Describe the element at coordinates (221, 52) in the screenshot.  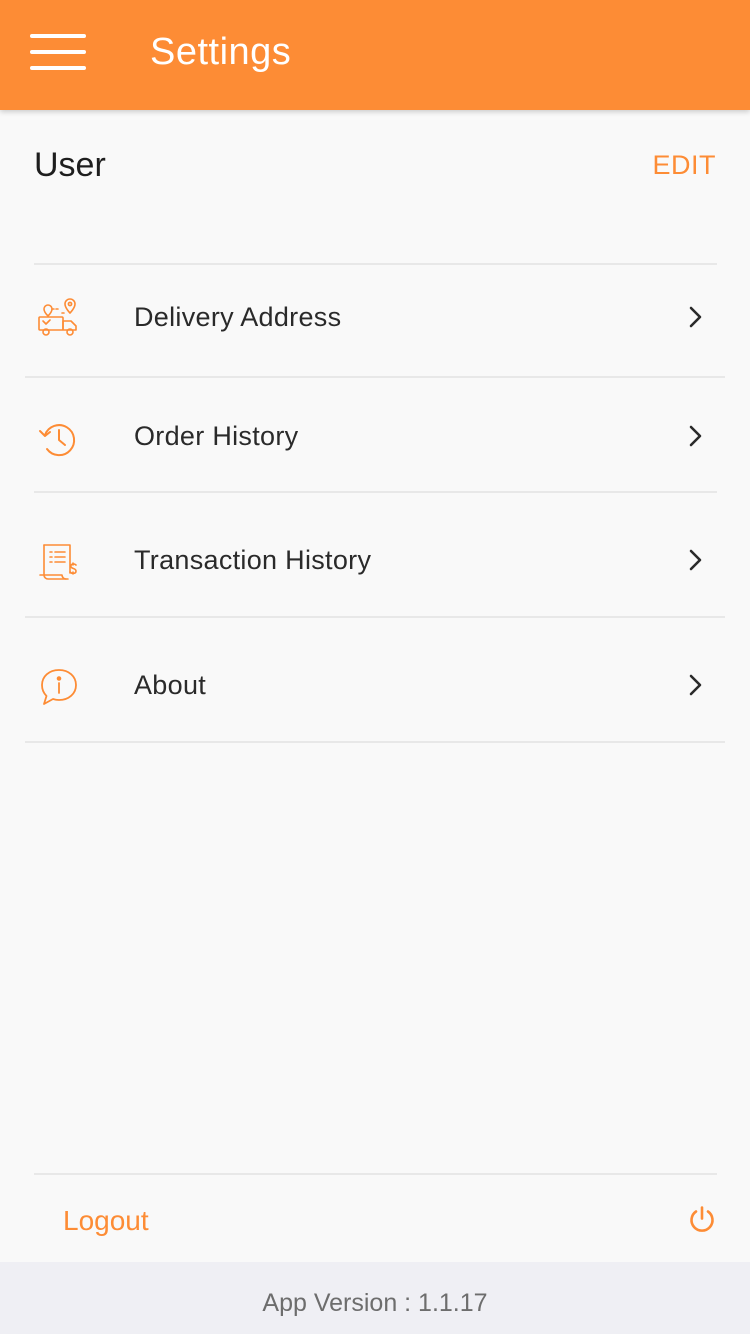
I see `page-title: Settings` at that location.